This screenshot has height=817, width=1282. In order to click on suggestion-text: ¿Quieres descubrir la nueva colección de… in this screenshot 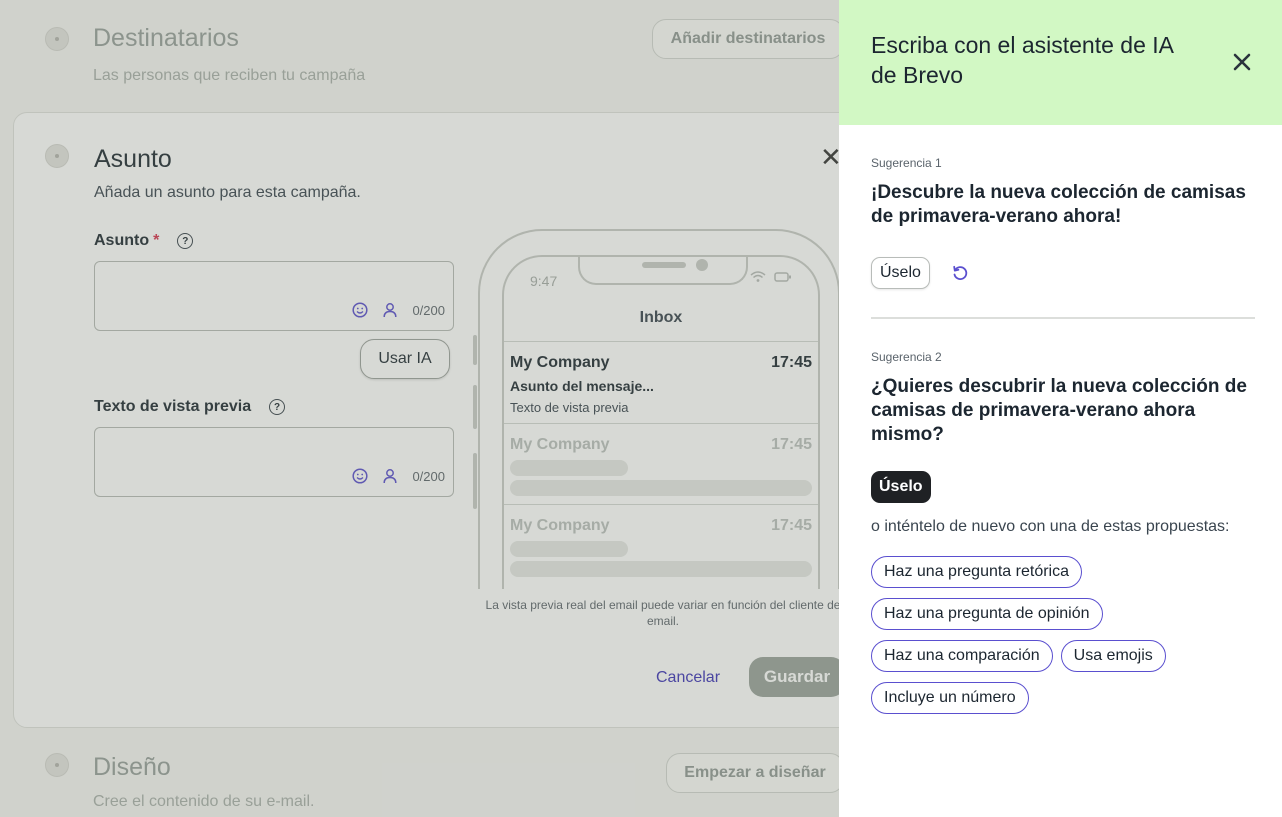, I will do `click(1059, 410)`.